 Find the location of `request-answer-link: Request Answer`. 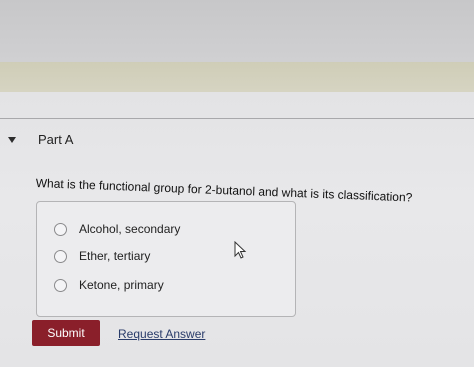

request-answer-link: Request Answer is located at coordinates (161, 334).